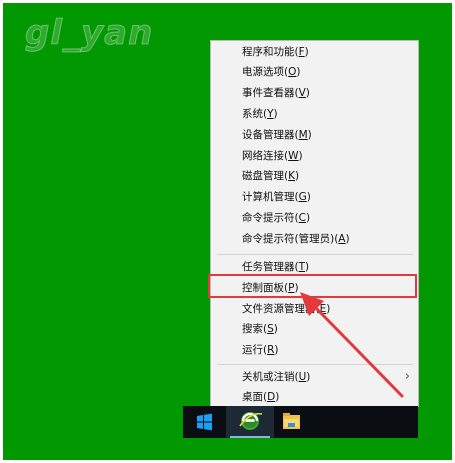 The width and height of the screenshot is (455, 463). What do you see at coordinates (250, 437) in the screenshot?
I see `active-indicator` at bounding box center [250, 437].